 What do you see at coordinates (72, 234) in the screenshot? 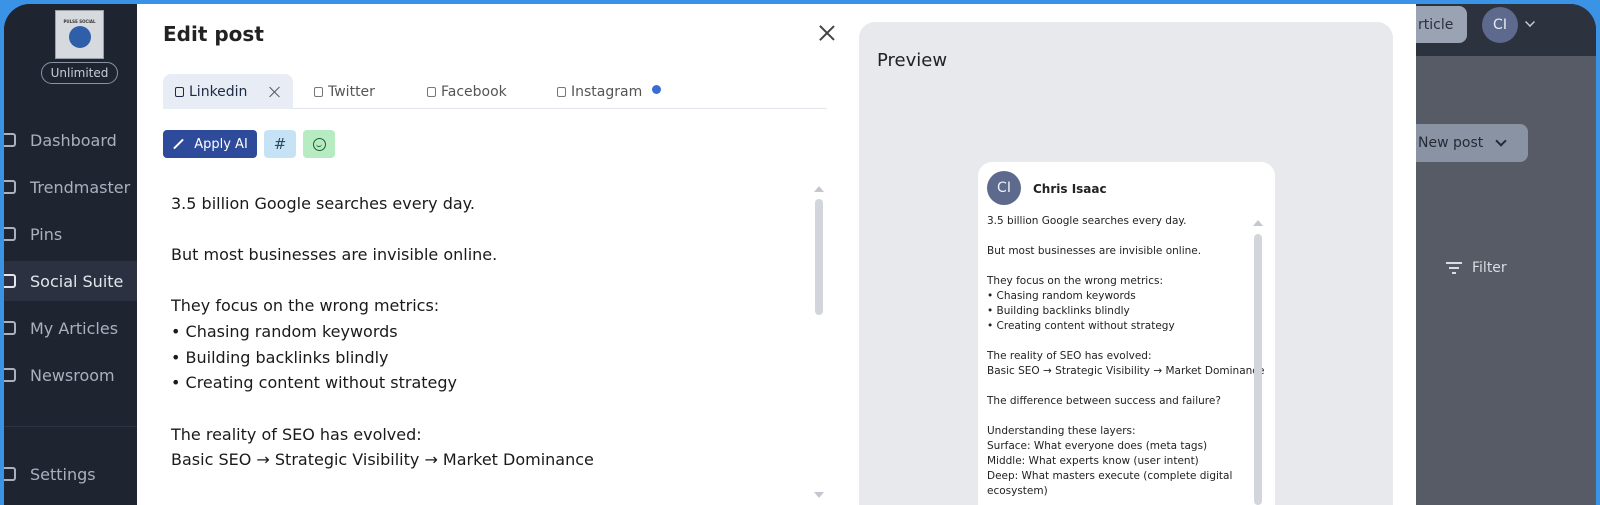
I see `sidebar-item-pins: Pins` at bounding box center [72, 234].